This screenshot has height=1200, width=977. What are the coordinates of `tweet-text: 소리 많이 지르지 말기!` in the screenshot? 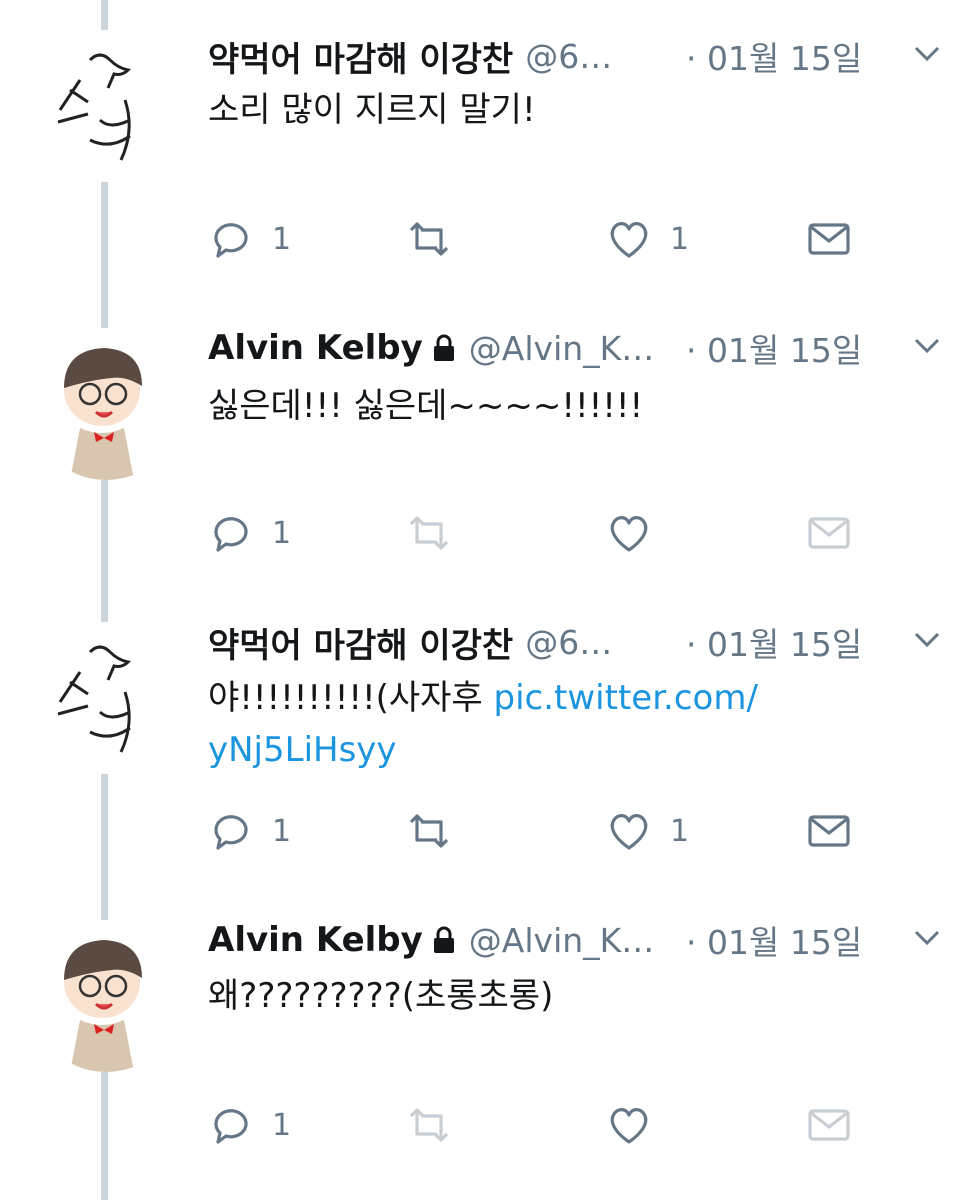 It's located at (517, 110).